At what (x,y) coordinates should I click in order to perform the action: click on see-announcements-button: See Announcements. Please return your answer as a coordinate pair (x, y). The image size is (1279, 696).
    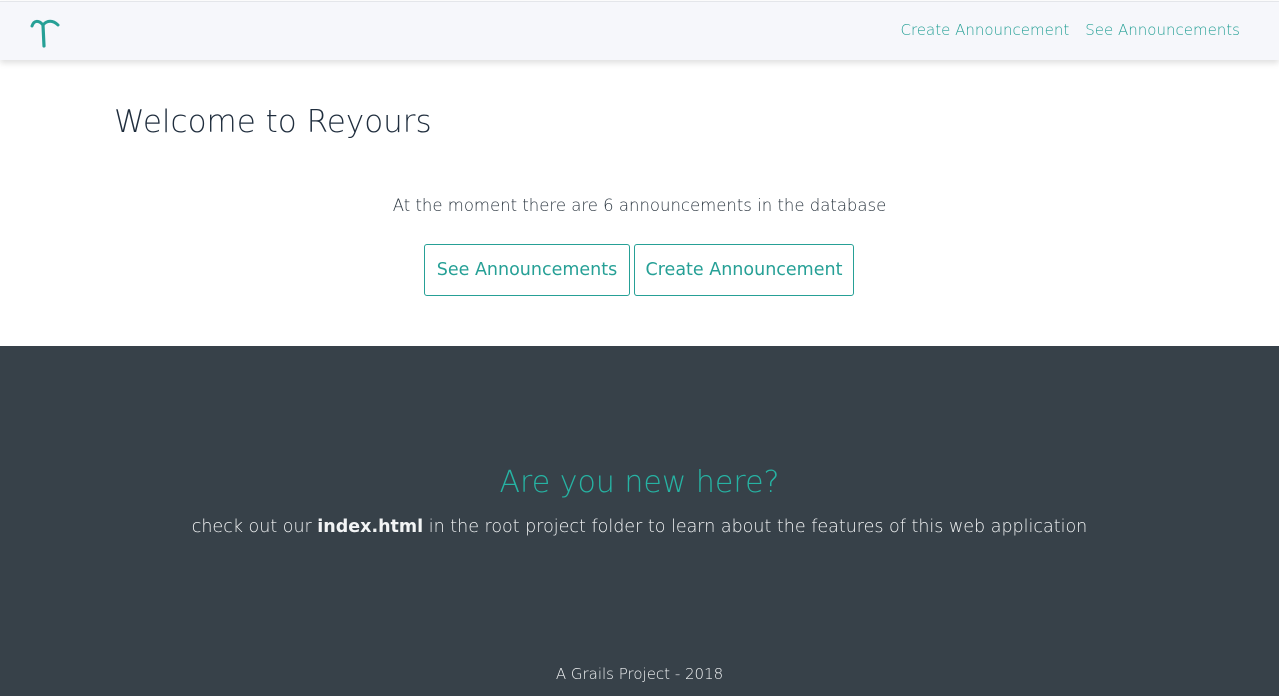
    Looking at the image, I should click on (527, 270).